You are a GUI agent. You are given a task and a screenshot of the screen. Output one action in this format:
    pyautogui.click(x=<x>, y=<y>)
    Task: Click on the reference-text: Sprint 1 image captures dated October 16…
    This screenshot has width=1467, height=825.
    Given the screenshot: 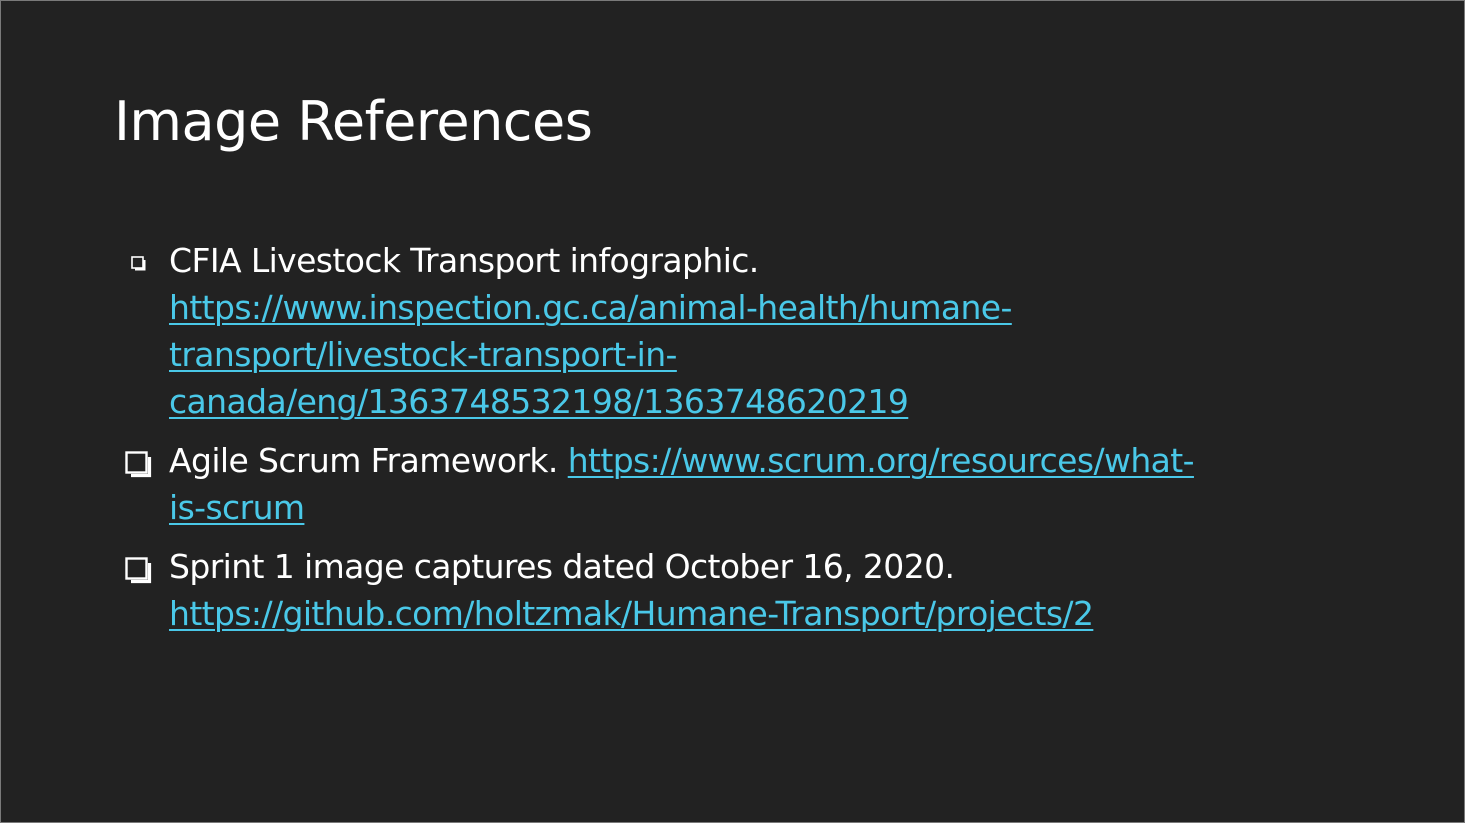 What is the action you would take?
    pyautogui.click(x=562, y=566)
    